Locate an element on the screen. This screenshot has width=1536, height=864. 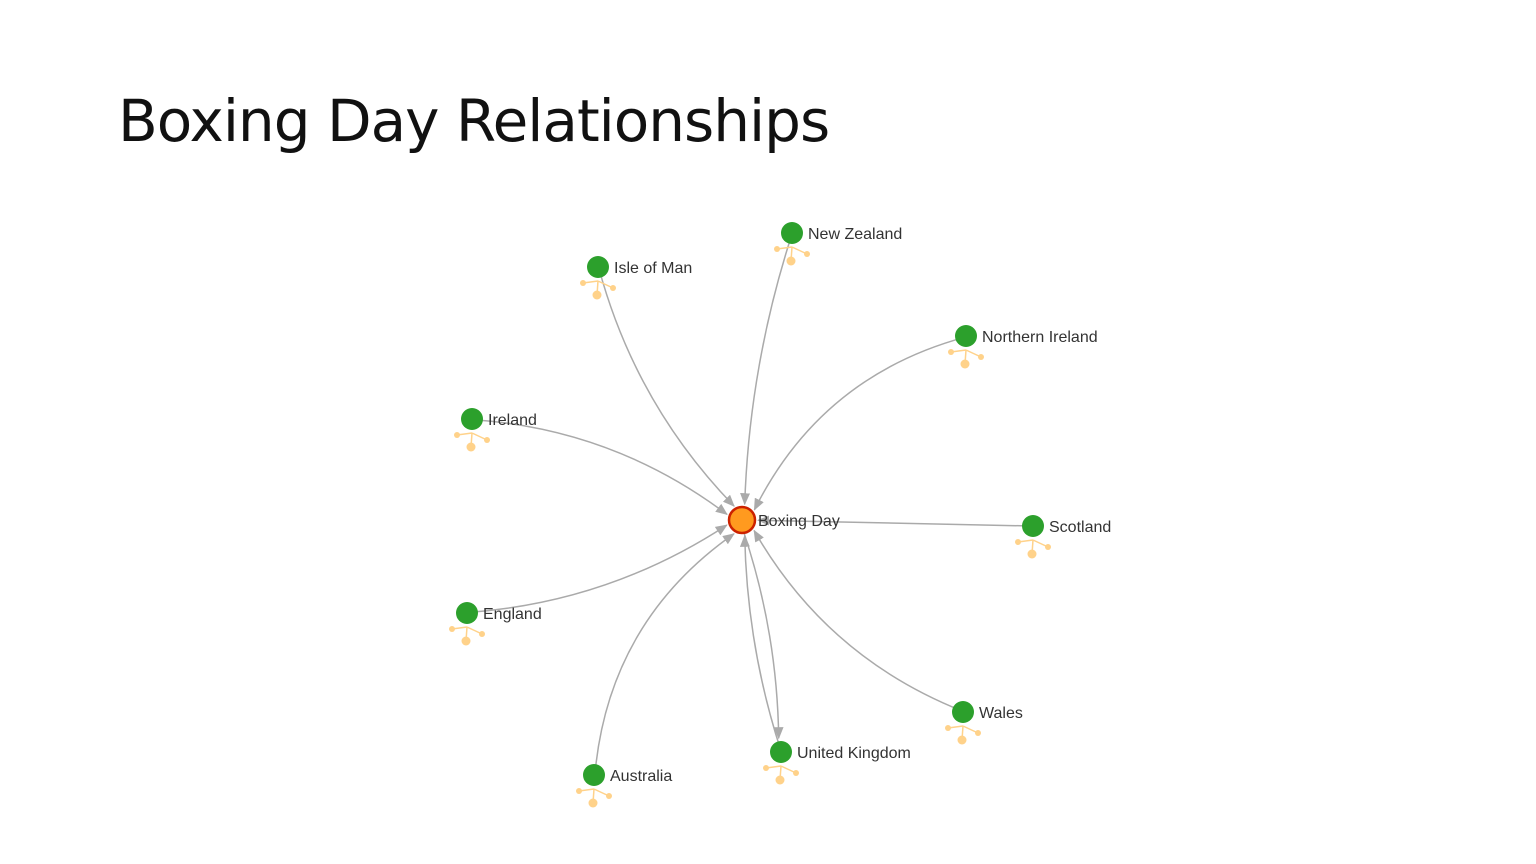
node-boxing-day: Boxing Day is located at coordinates (783, 520).